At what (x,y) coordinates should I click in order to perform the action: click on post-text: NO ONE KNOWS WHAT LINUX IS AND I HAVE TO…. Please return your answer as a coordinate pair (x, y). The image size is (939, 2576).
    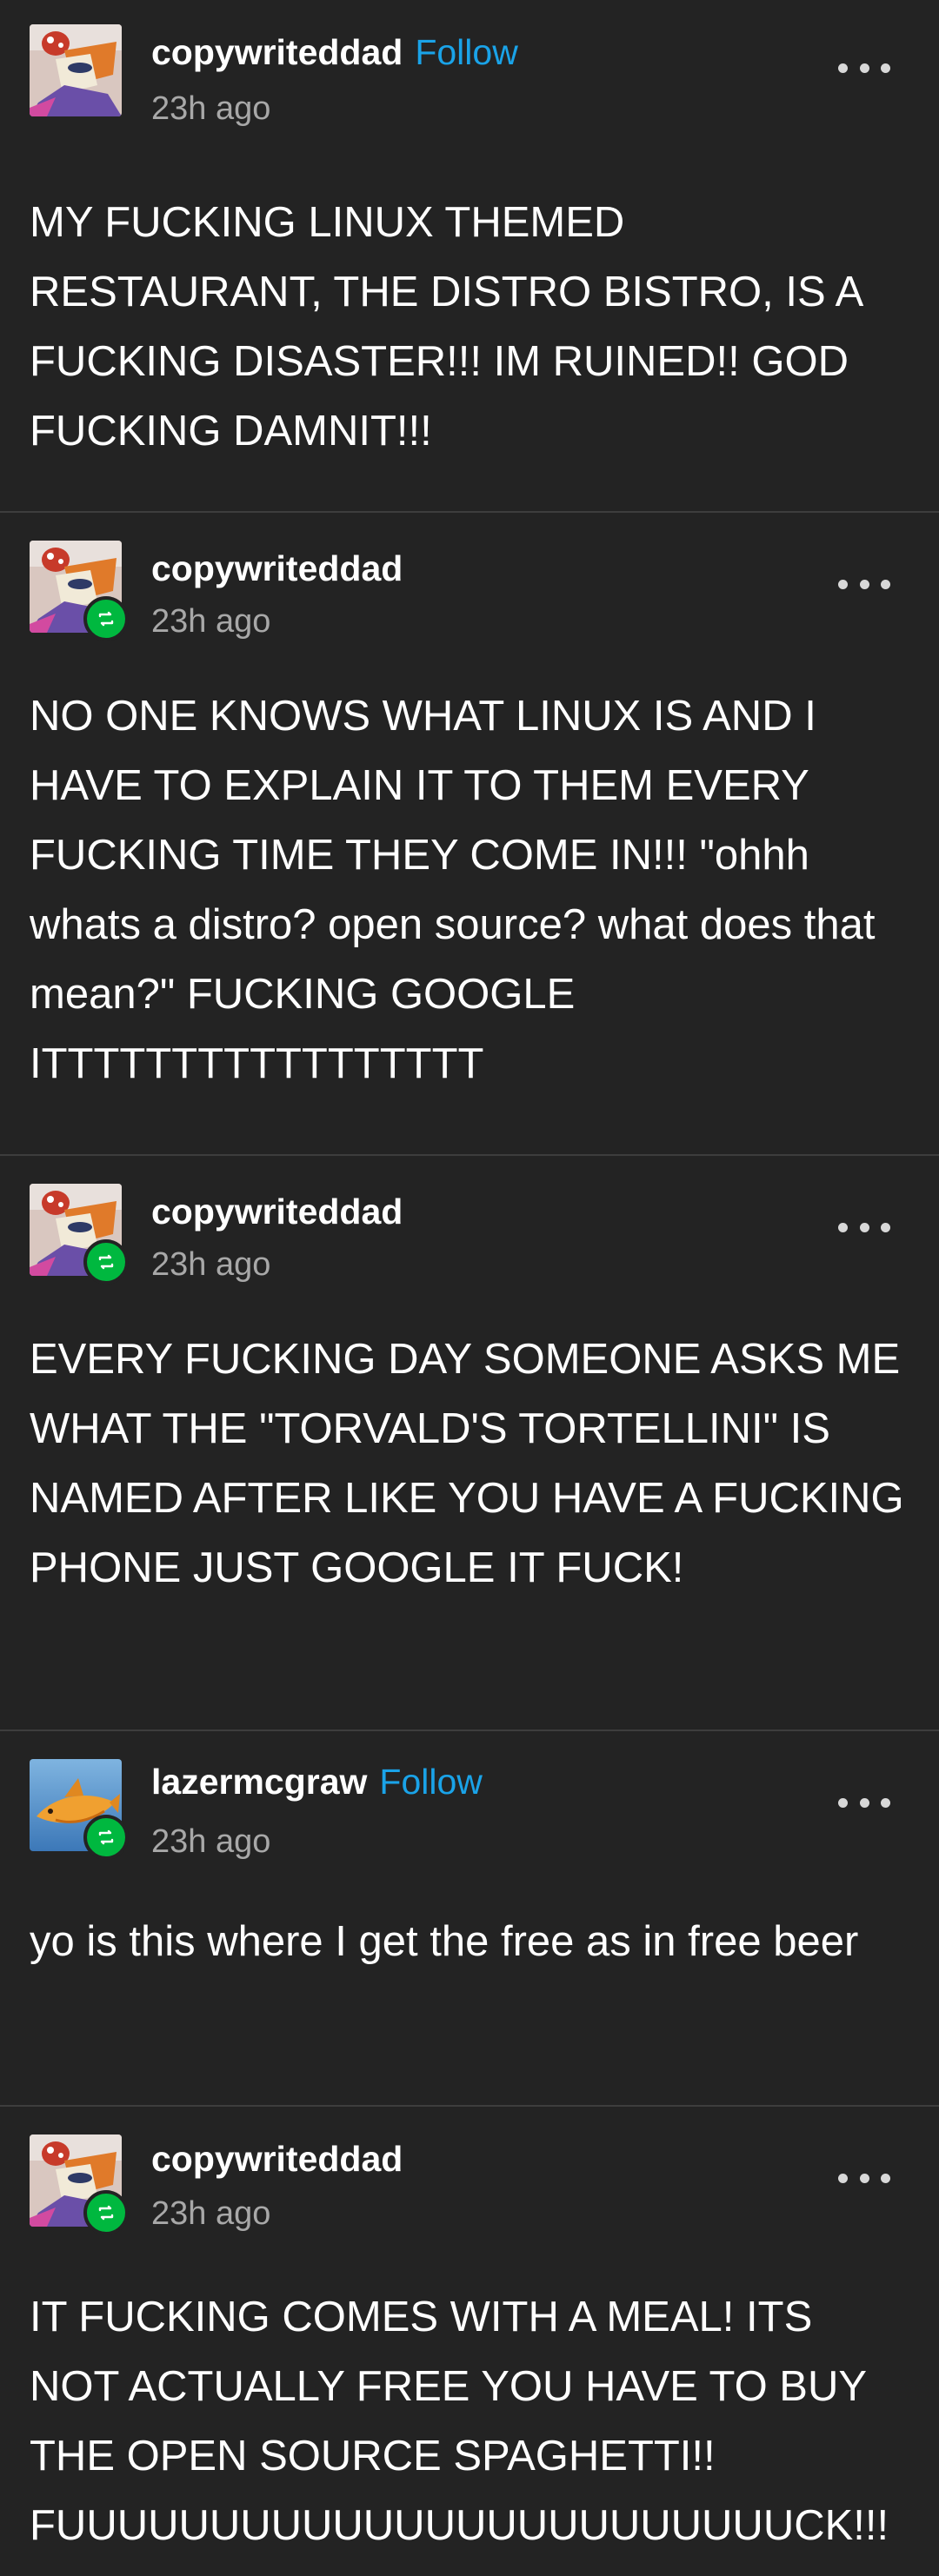
    Looking at the image, I should click on (453, 890).